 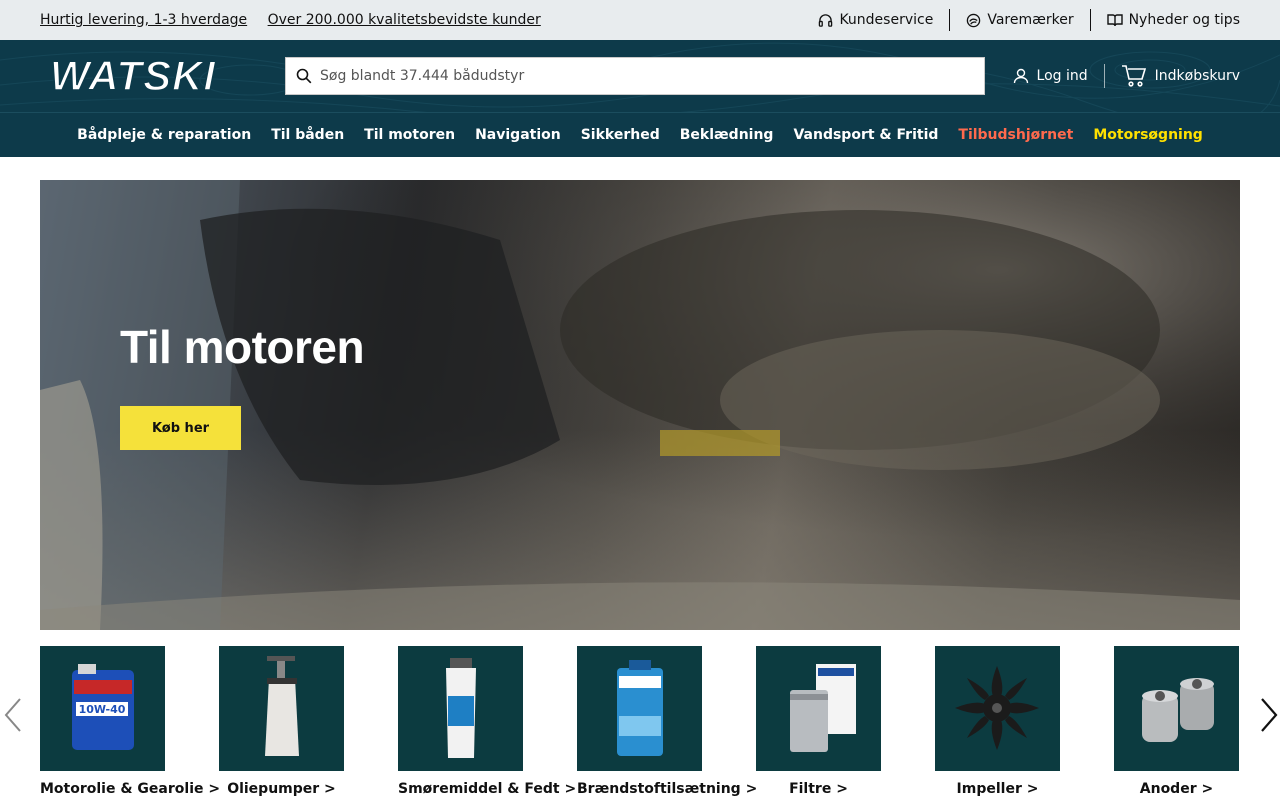 I want to click on news-link: Nyheder og tips, so click(x=1165, y=20).